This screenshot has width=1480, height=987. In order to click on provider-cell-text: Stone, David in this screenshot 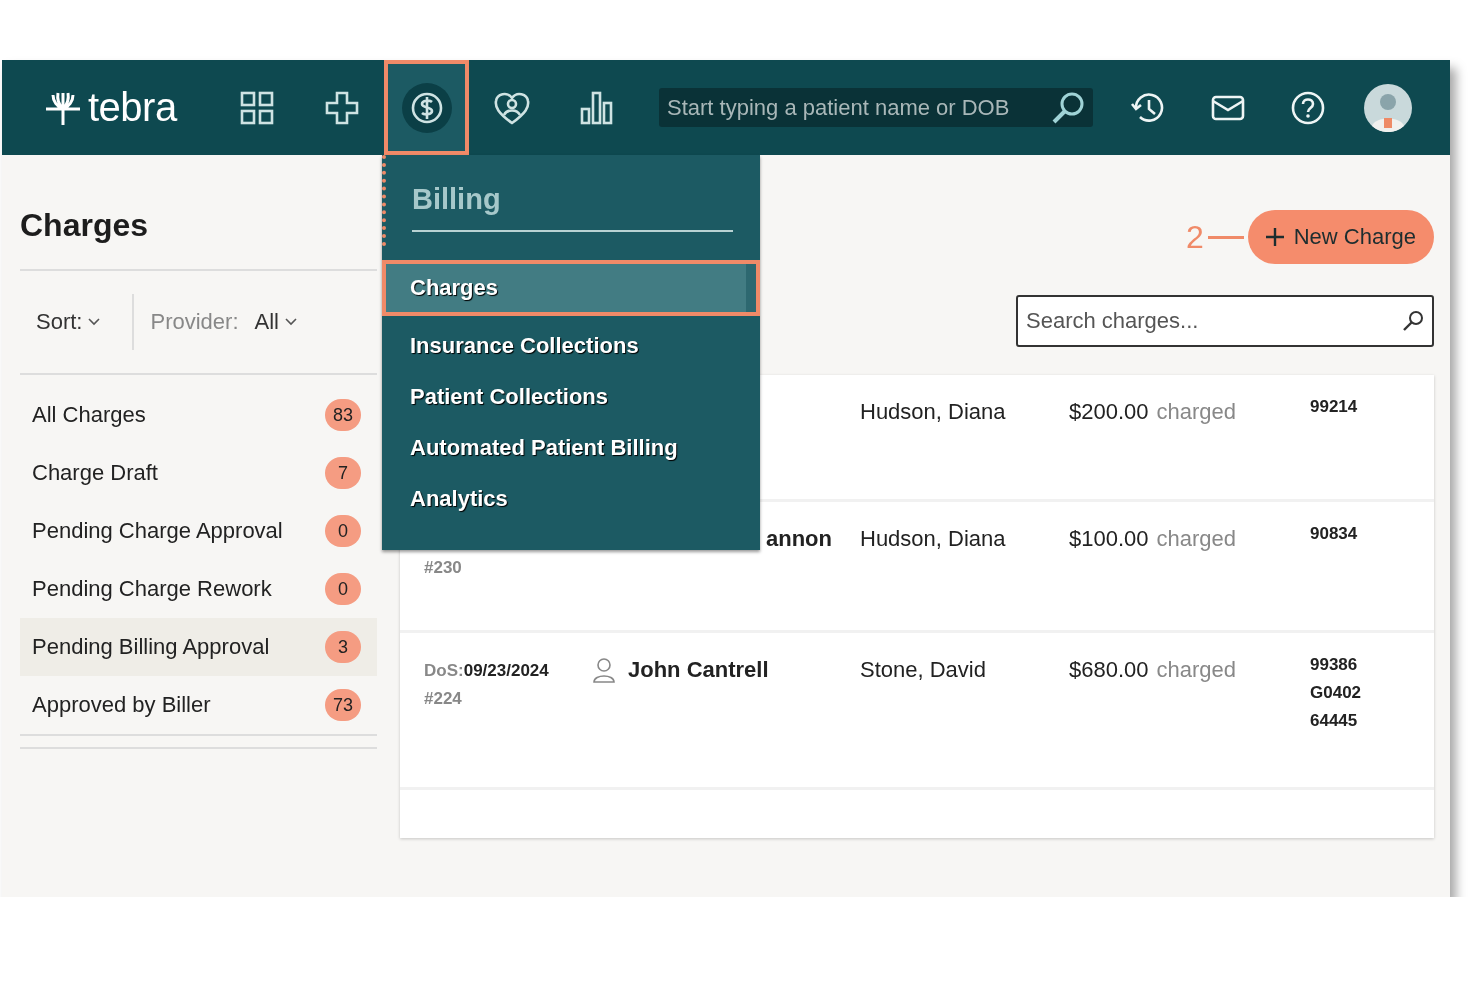, I will do `click(923, 670)`.